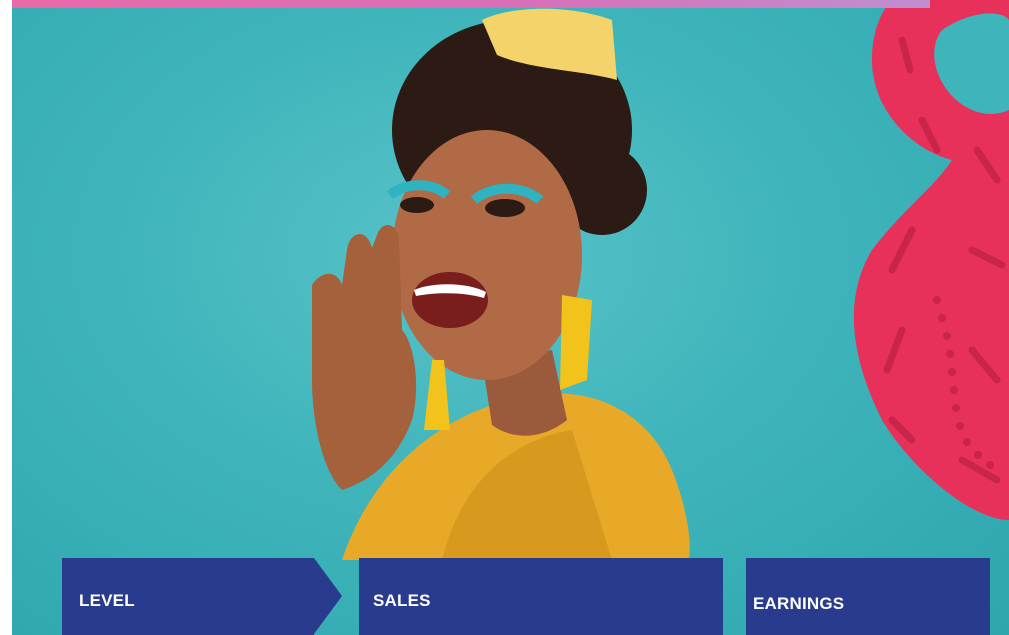 Image resolution: width=1009 pixels, height=635 pixels. Describe the element at coordinates (107, 600) in the screenshot. I see `level-label: LEVEL` at that location.